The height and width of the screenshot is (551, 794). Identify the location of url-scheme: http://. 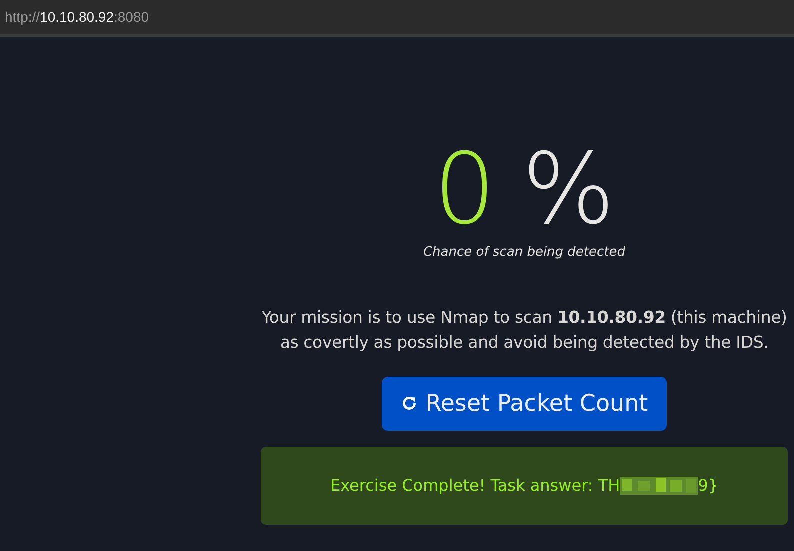
(22, 17).